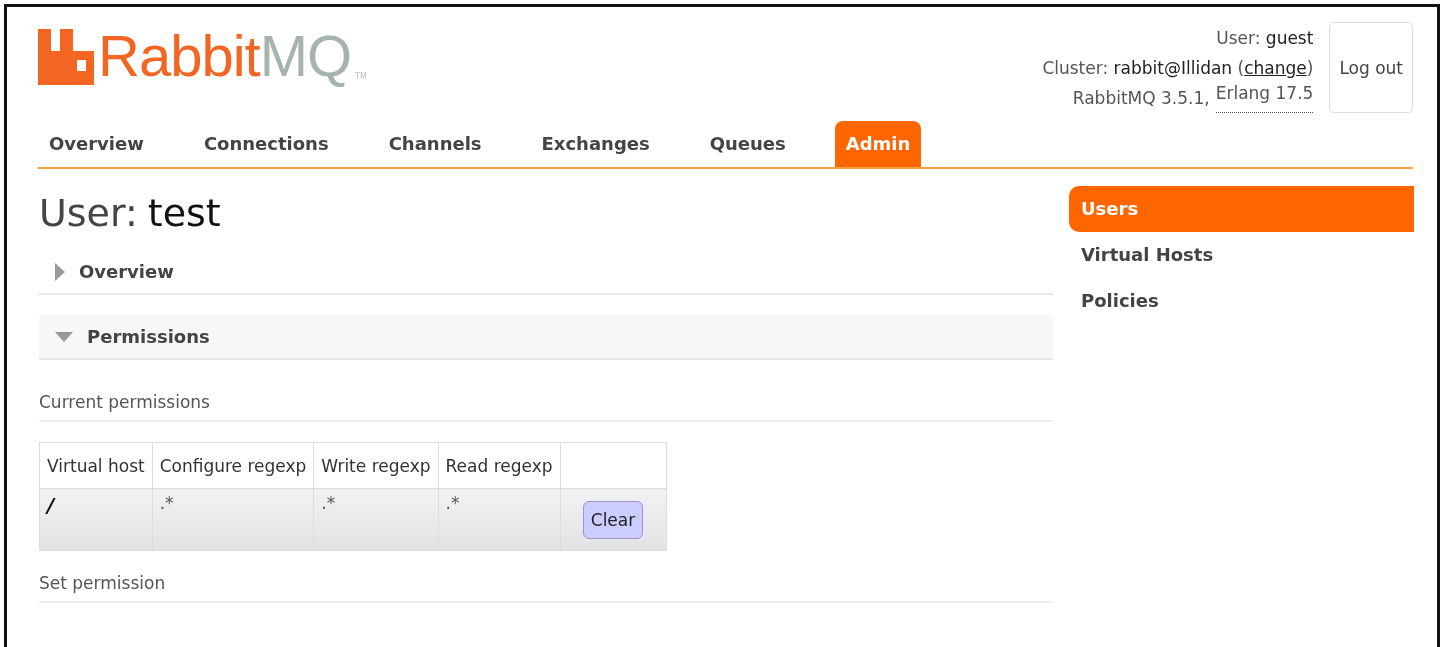  Describe the element at coordinates (148, 336) in the screenshot. I see `section-title: Permissions` at that location.